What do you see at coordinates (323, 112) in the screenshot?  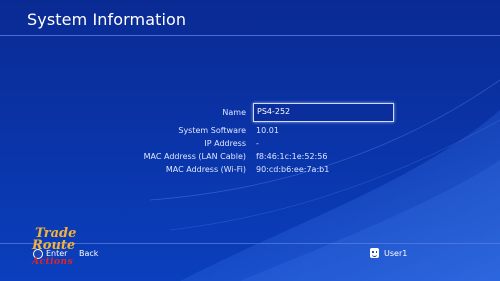 I see `name-field: PS4-252` at bounding box center [323, 112].